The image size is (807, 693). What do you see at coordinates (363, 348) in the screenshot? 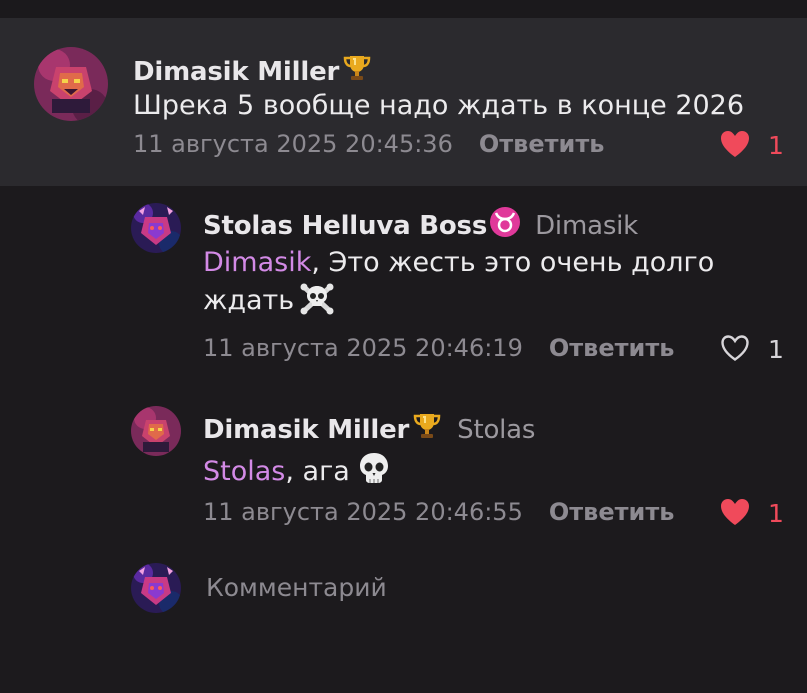
I see `comment-timestamp: 11 августа 2025 20:46:19` at bounding box center [363, 348].